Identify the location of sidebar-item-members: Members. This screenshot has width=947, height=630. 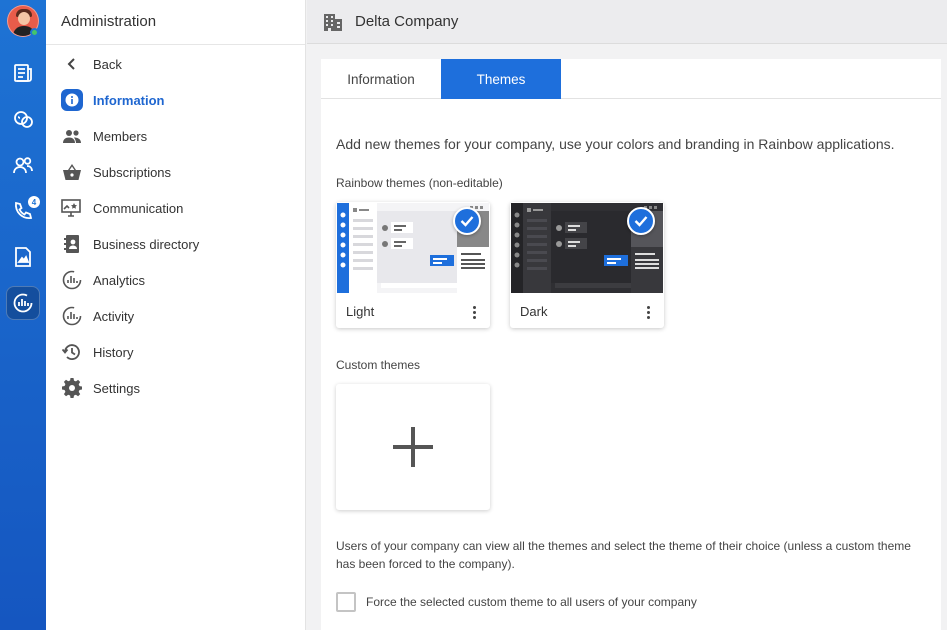
(175, 136).